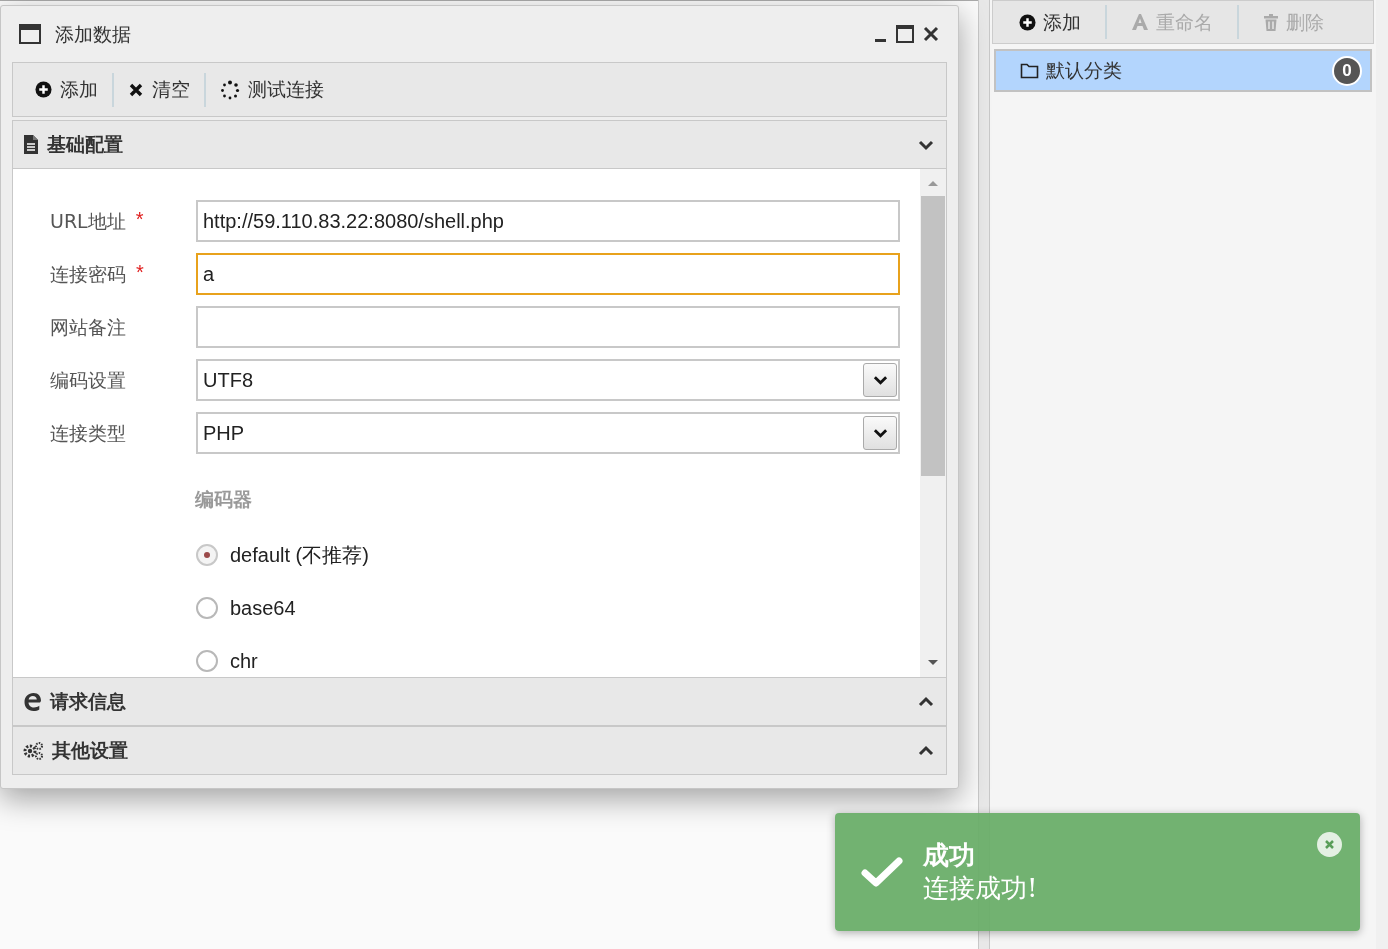  I want to click on field-label: 连接类型, so click(88, 433).